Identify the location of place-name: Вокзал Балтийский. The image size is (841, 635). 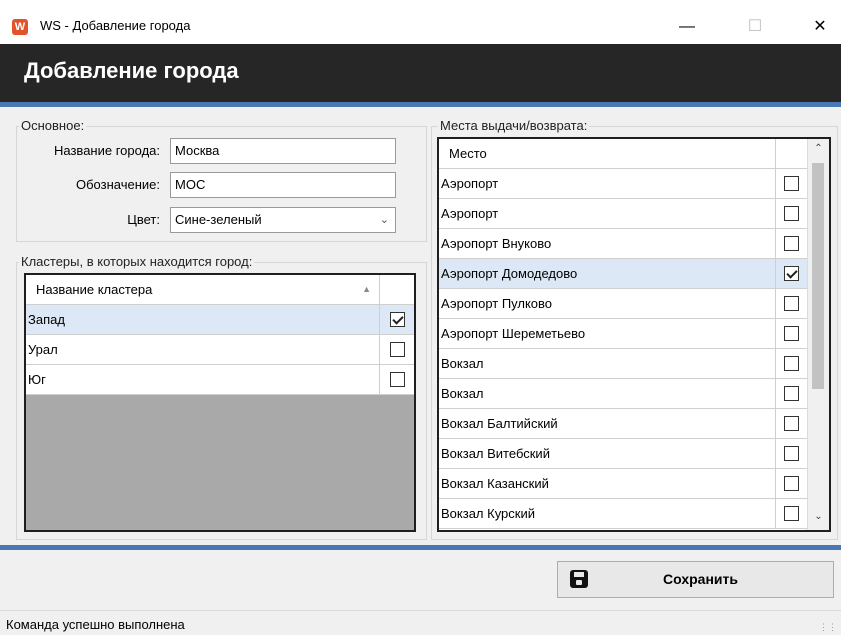
(499, 423).